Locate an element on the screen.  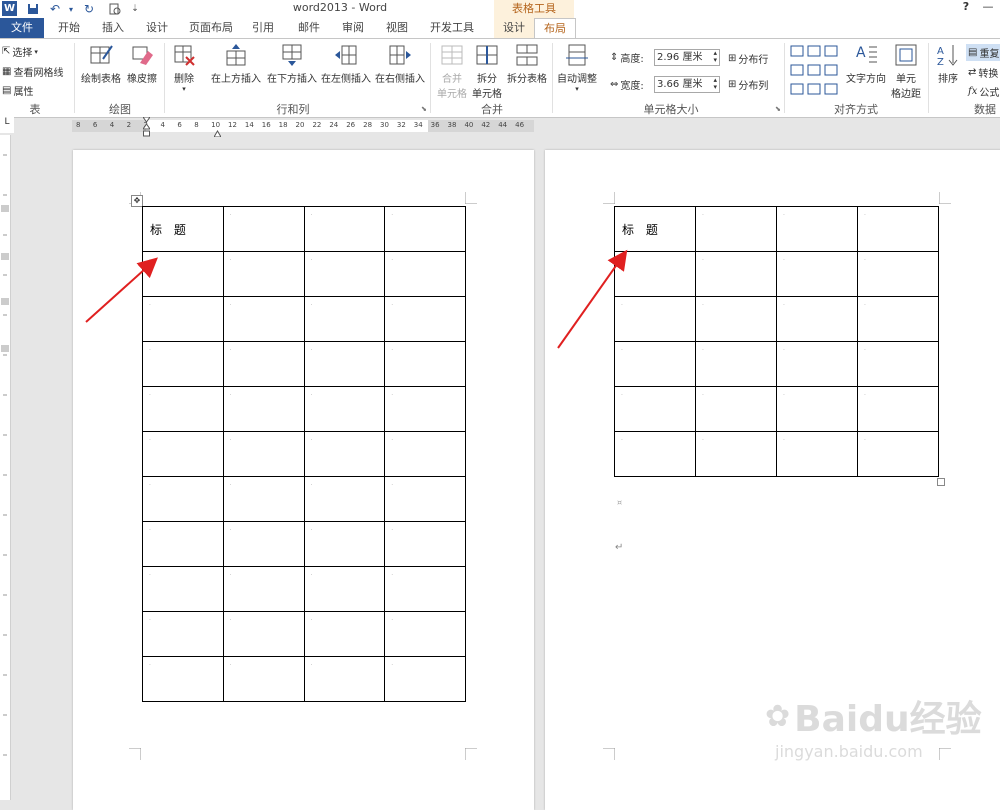
spin-arrows-icon: ▴ ▾ is located at coordinates (715, 57).